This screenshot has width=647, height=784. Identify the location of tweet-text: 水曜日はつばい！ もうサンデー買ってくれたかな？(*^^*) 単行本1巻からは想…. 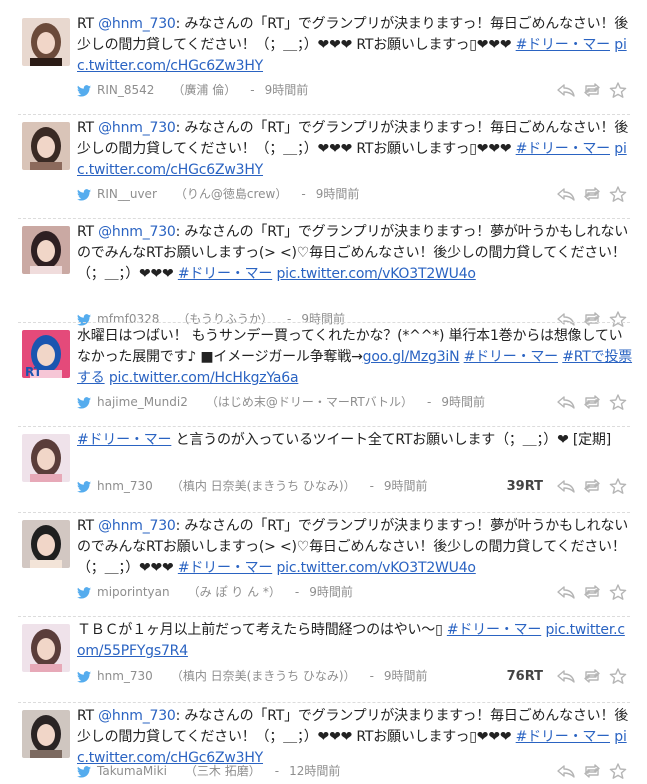
(355, 357).